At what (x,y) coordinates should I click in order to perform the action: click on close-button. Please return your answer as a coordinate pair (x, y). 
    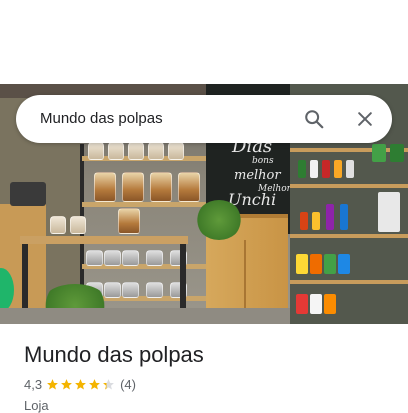
    Looking at the image, I should click on (365, 119).